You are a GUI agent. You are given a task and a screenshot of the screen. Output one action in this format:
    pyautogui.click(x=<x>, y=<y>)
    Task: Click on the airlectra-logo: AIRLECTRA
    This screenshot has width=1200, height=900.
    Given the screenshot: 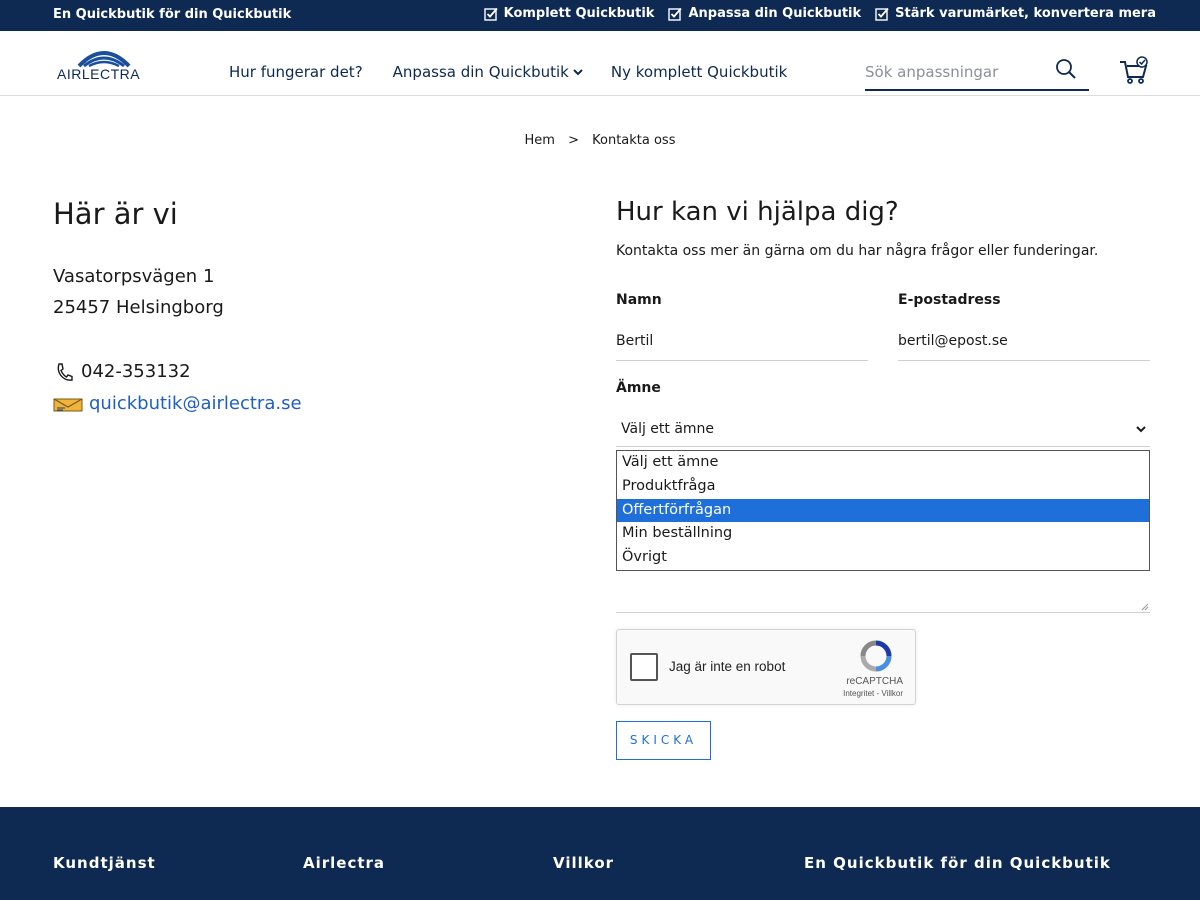 What is the action you would take?
    pyautogui.click(x=104, y=64)
    